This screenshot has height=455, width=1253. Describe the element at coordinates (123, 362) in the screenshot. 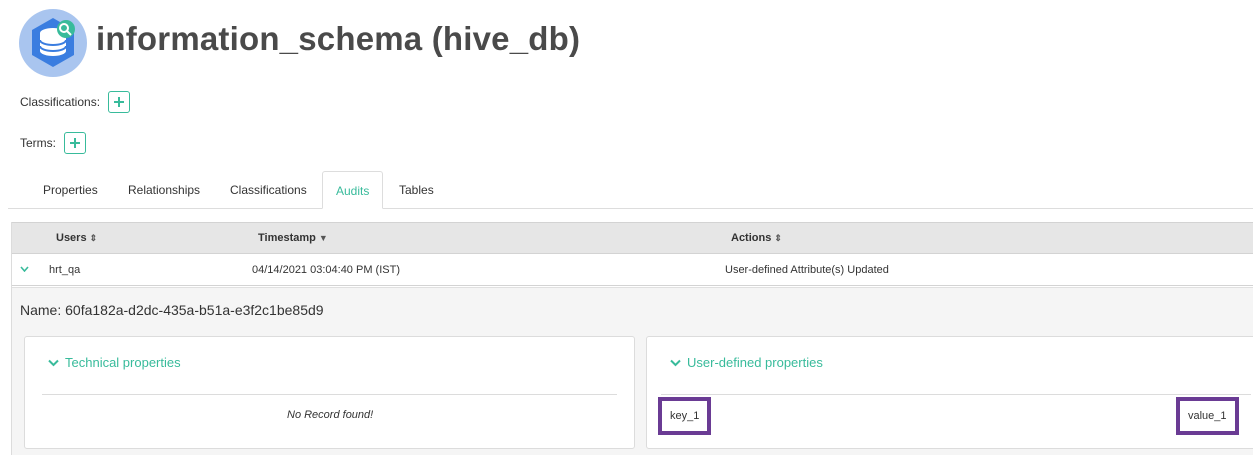

I see `technical-properties-title: Technical properties` at that location.